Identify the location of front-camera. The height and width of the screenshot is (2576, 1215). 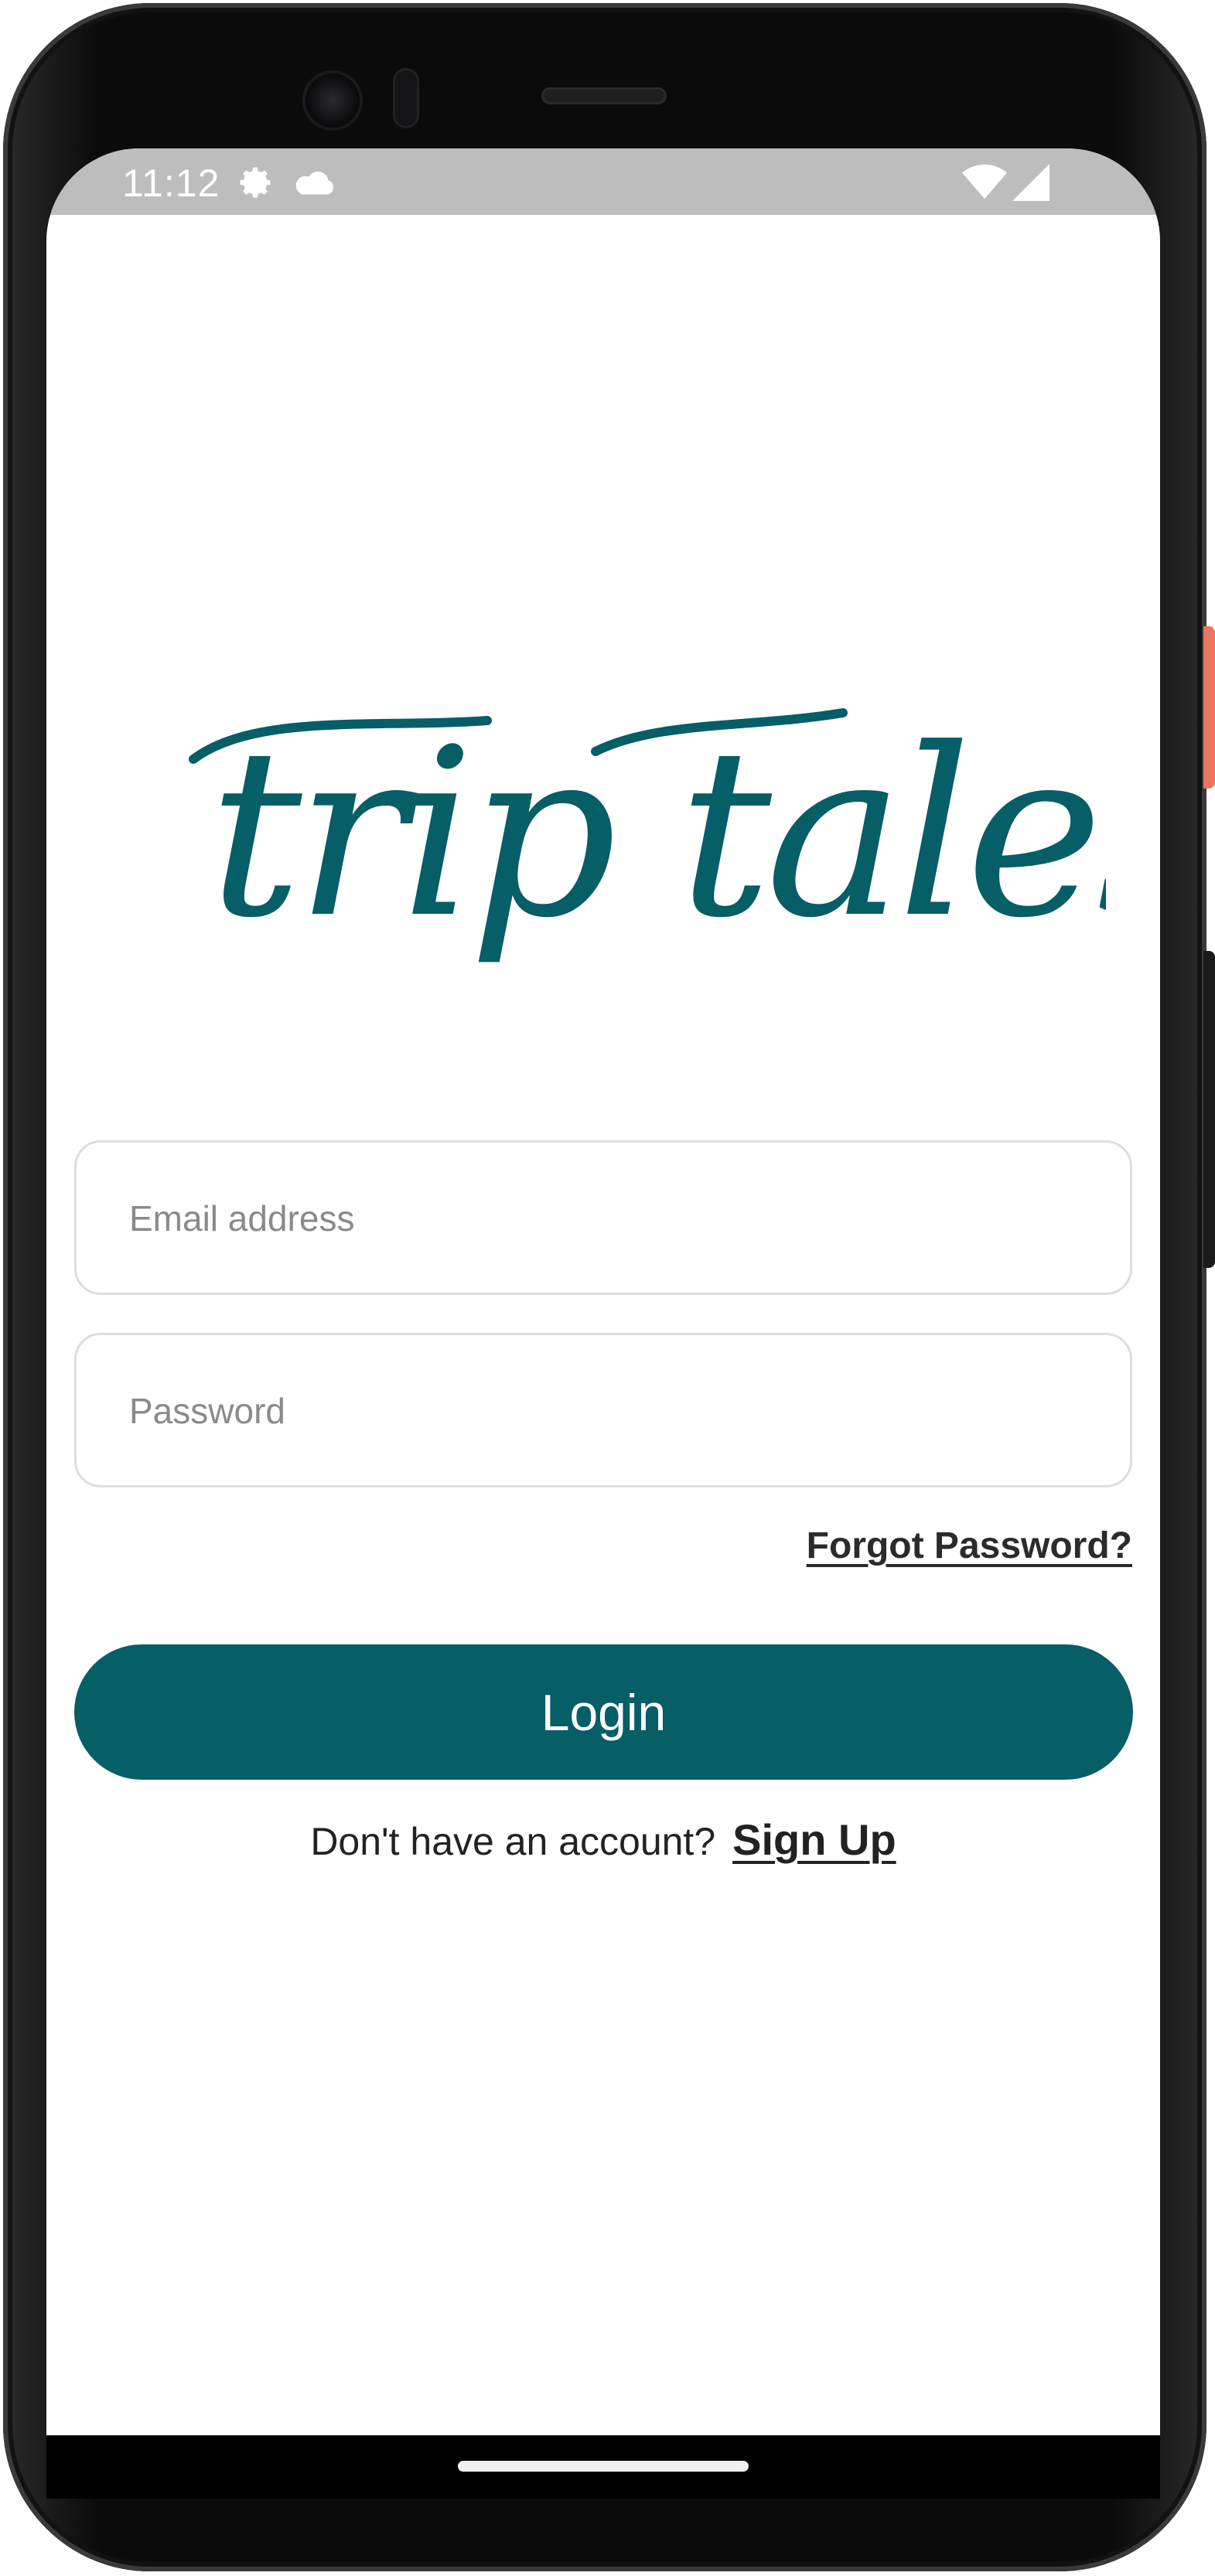
(332, 101).